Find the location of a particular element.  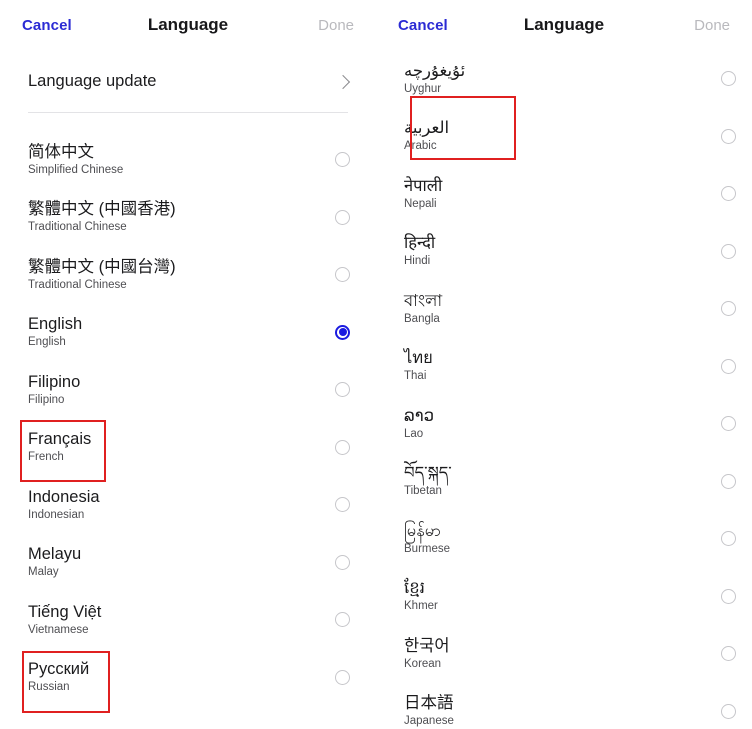

language-native-name: ລາວ is located at coordinates (419, 415).